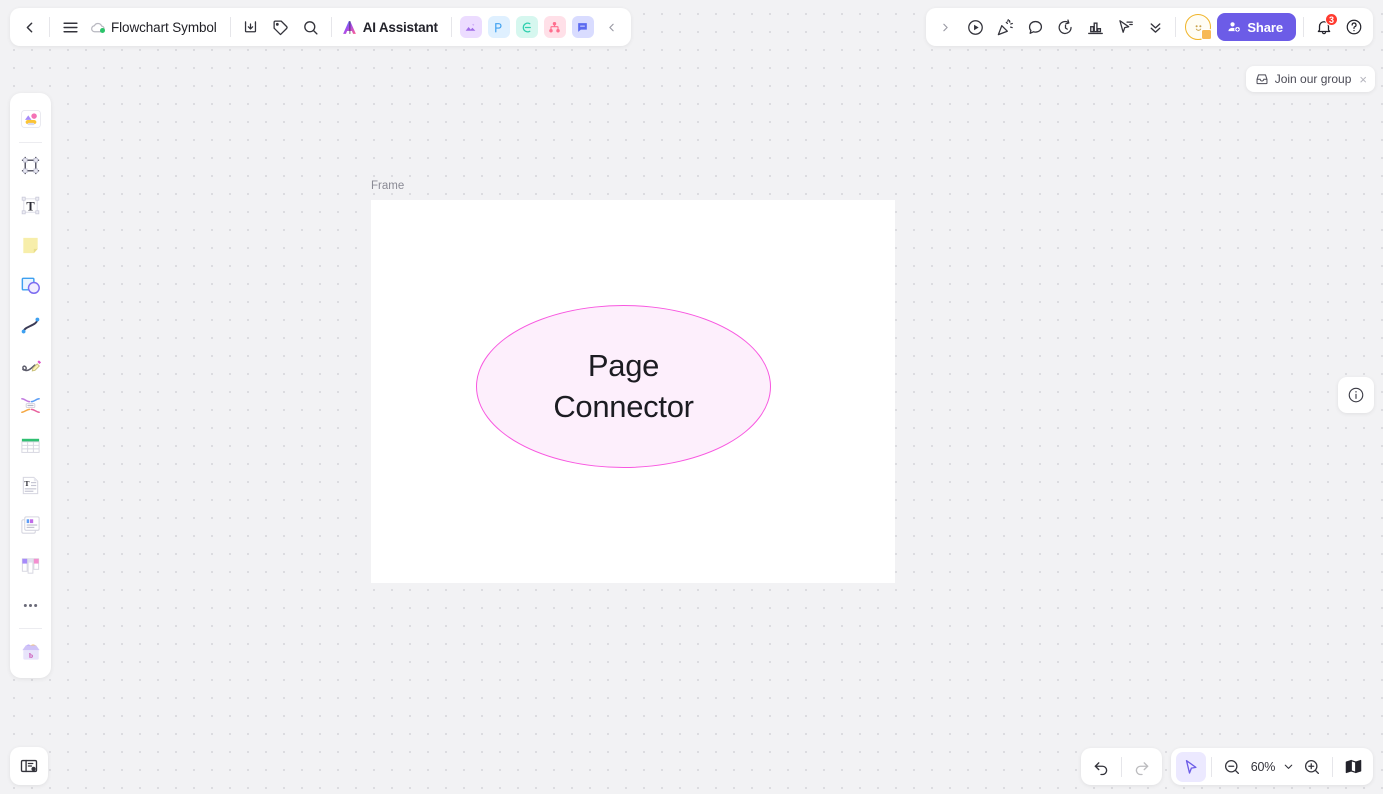 The height and width of the screenshot is (794, 1383). I want to click on share-user-icon, so click(1234, 27).